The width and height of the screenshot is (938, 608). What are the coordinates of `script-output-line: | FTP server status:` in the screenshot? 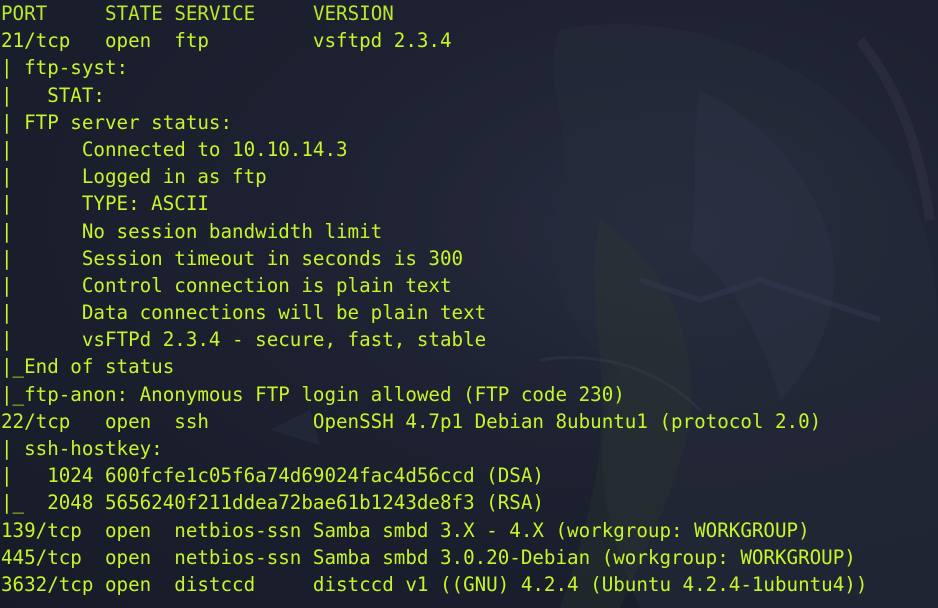 It's located at (117, 122).